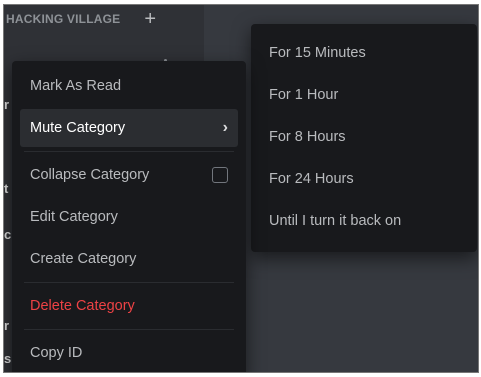 The height and width of the screenshot is (377, 481). Describe the element at coordinates (150, 19) in the screenshot. I see `add-channel-icon: +` at that location.